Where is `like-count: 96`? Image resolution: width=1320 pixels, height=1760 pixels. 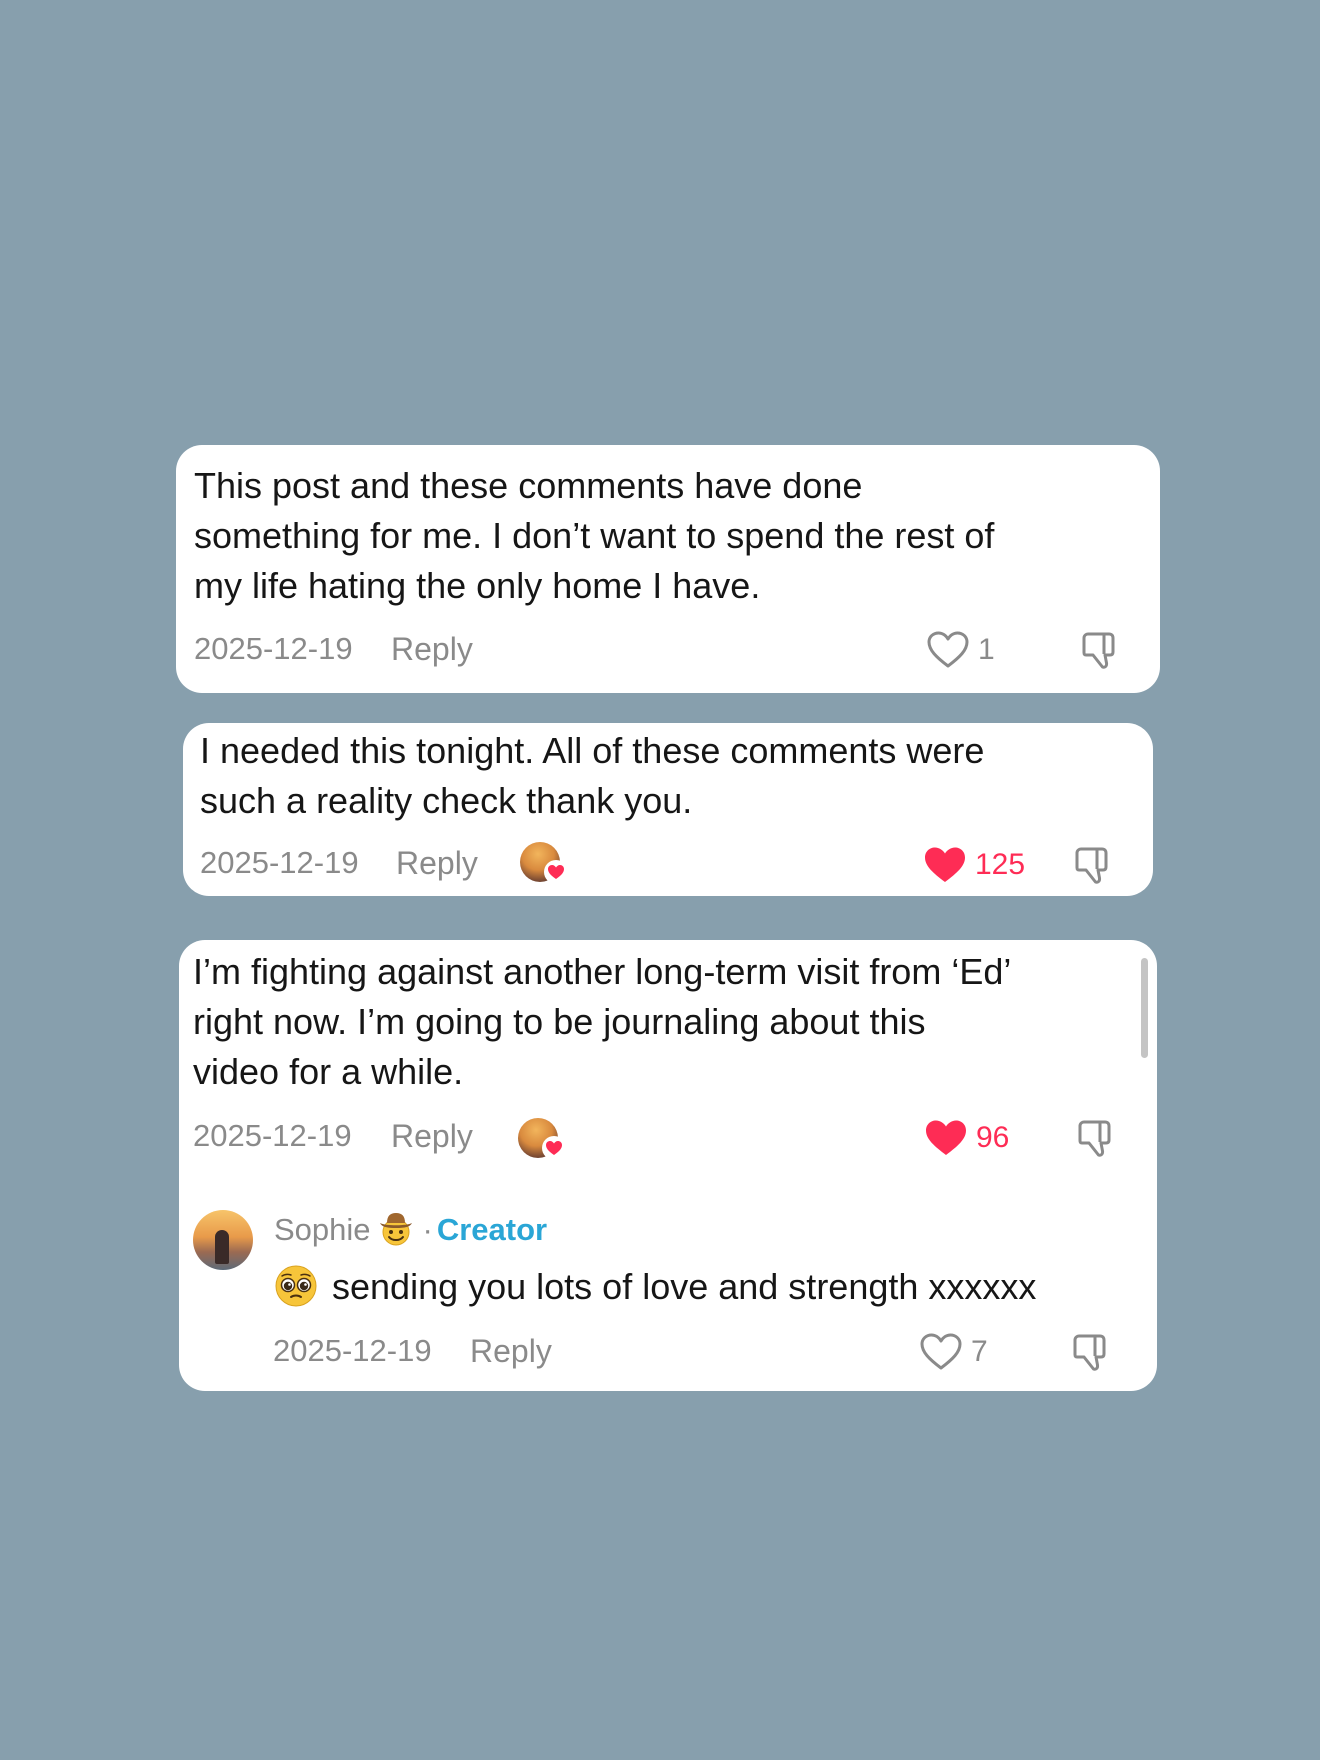
like-count: 96 is located at coordinates (993, 1137).